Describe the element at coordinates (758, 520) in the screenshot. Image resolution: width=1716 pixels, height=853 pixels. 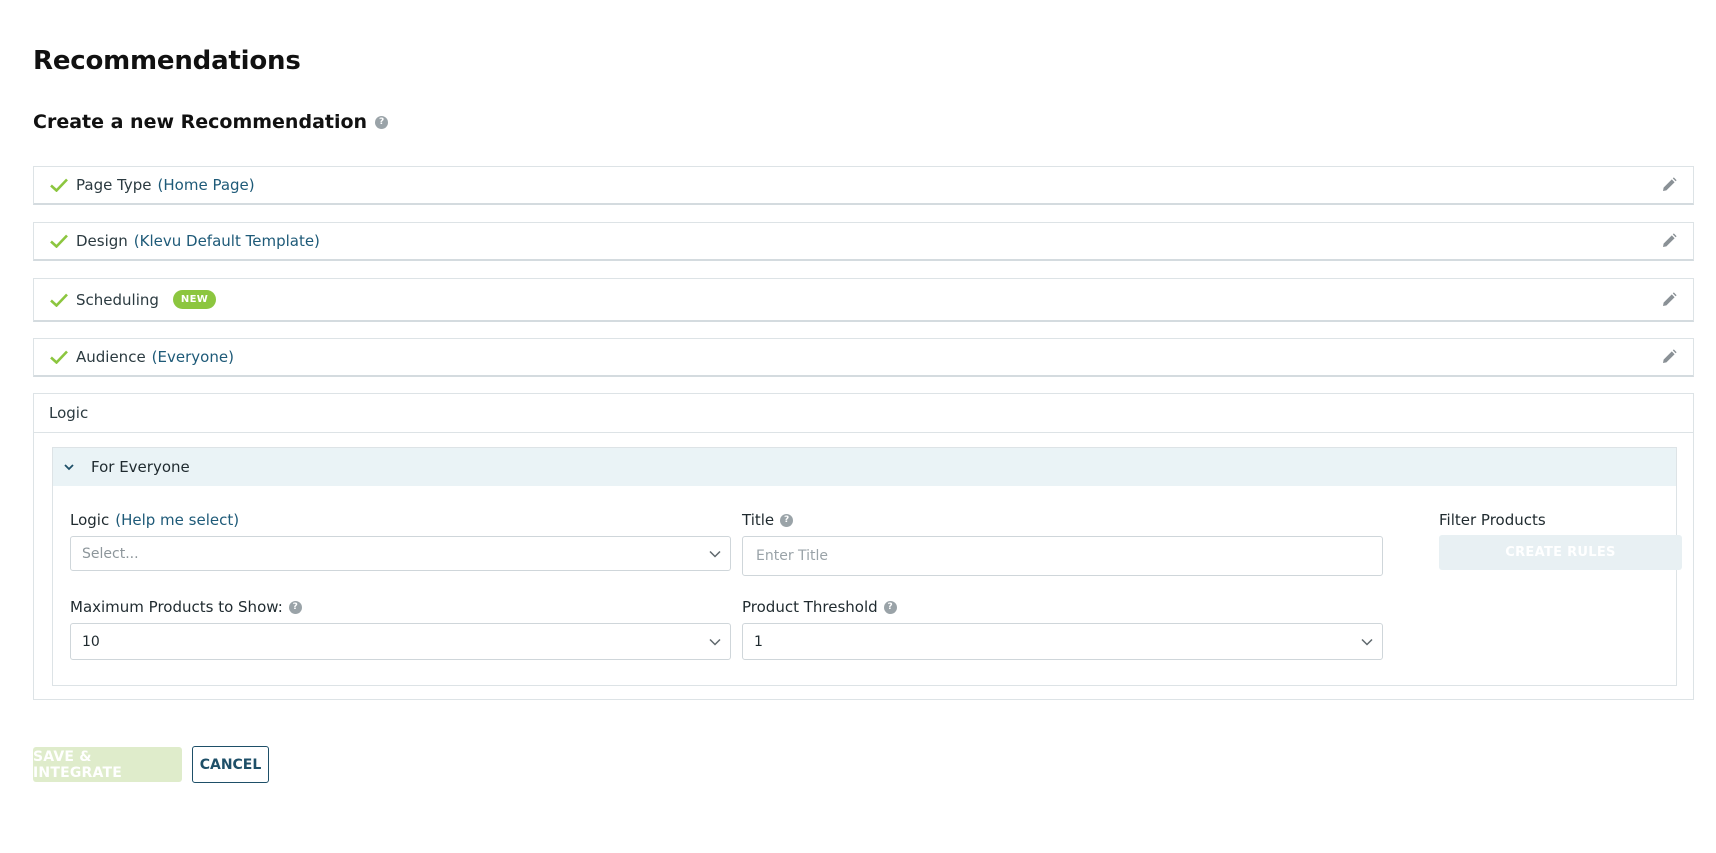
I see `title-label-text: Title` at that location.